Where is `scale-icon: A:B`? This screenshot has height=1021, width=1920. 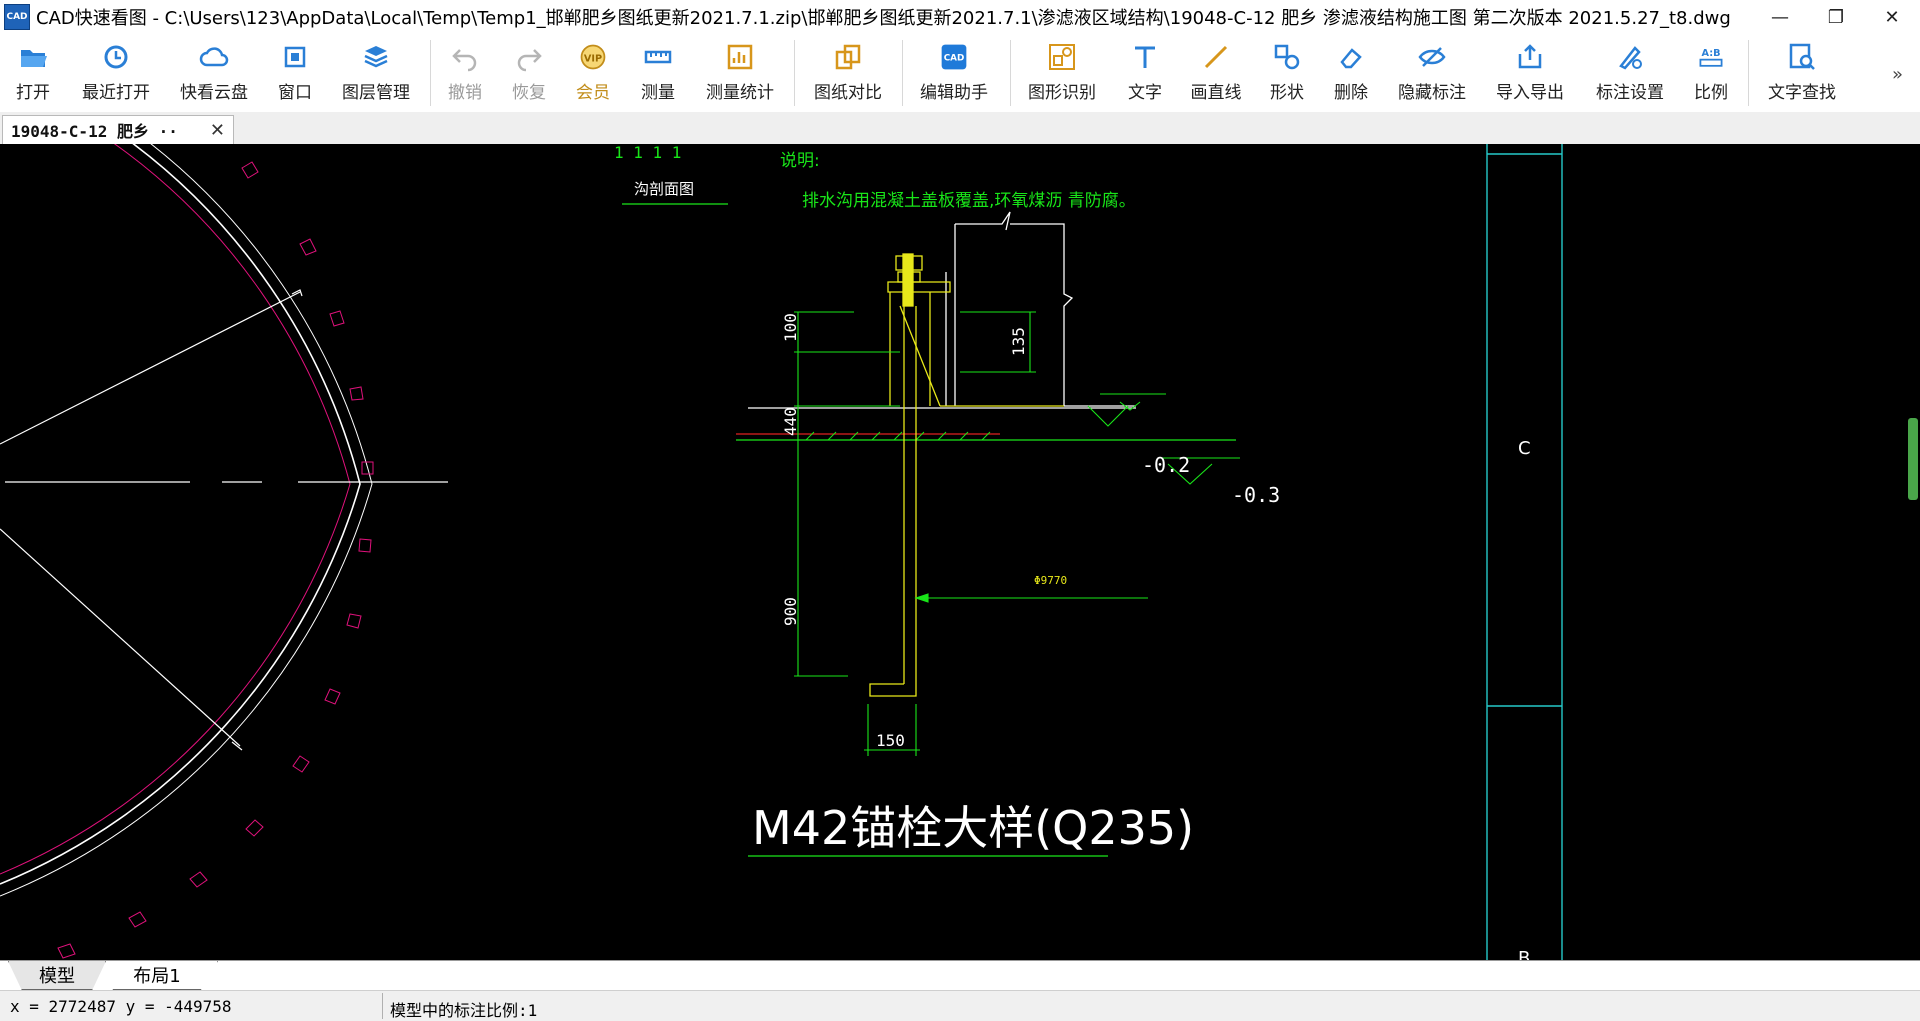
scale-icon: A:B is located at coordinates (1711, 57).